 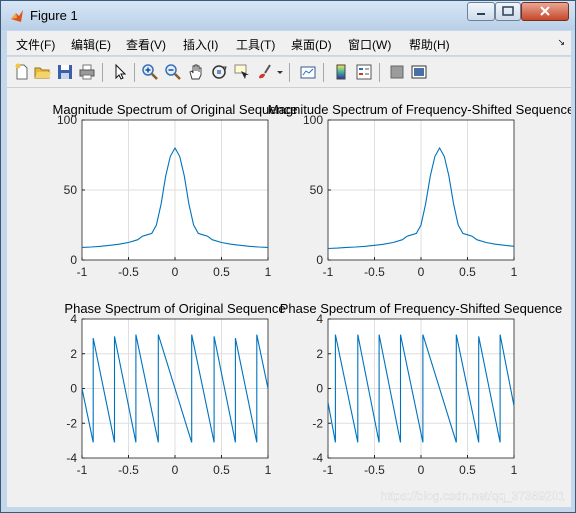 I want to click on new-file-icon, so click(x=22, y=72).